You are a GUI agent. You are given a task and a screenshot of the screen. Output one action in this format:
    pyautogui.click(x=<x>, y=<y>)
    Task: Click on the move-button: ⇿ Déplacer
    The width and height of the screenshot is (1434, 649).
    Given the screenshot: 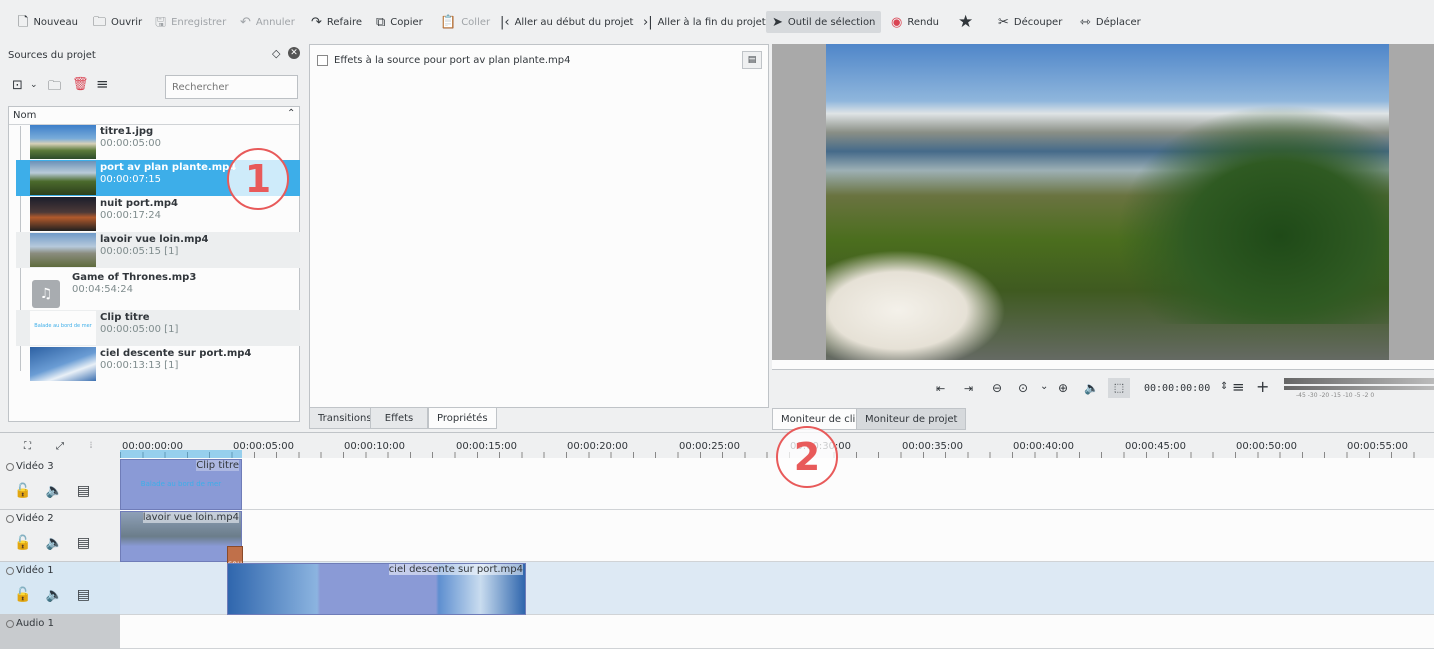 What is the action you would take?
    pyautogui.click(x=1110, y=22)
    